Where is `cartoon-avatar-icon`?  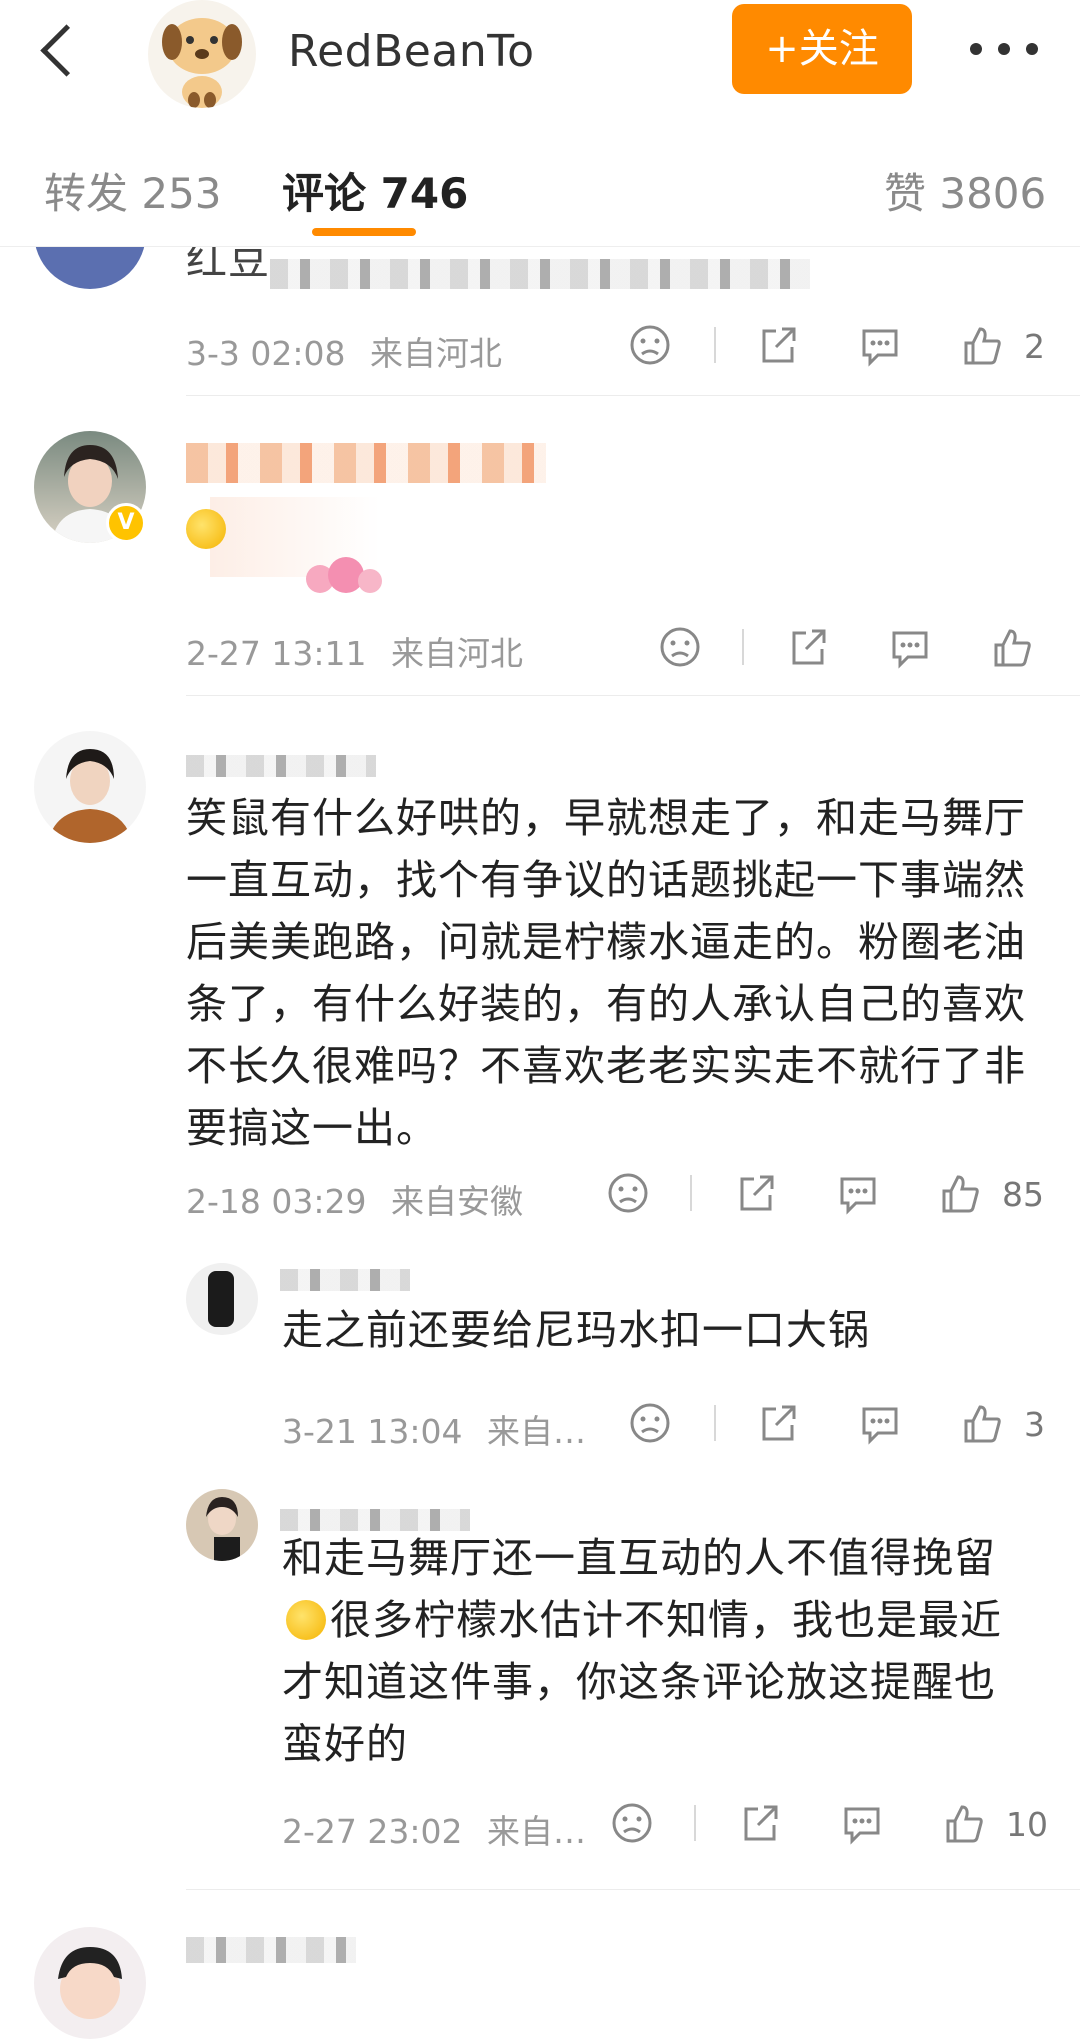
cartoon-avatar-icon is located at coordinates (90, 1983).